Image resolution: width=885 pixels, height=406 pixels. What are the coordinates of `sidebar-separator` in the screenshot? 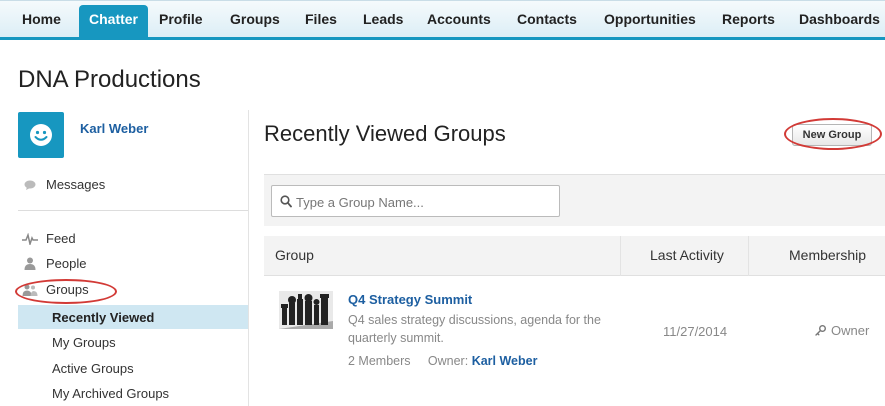 It's located at (248, 258).